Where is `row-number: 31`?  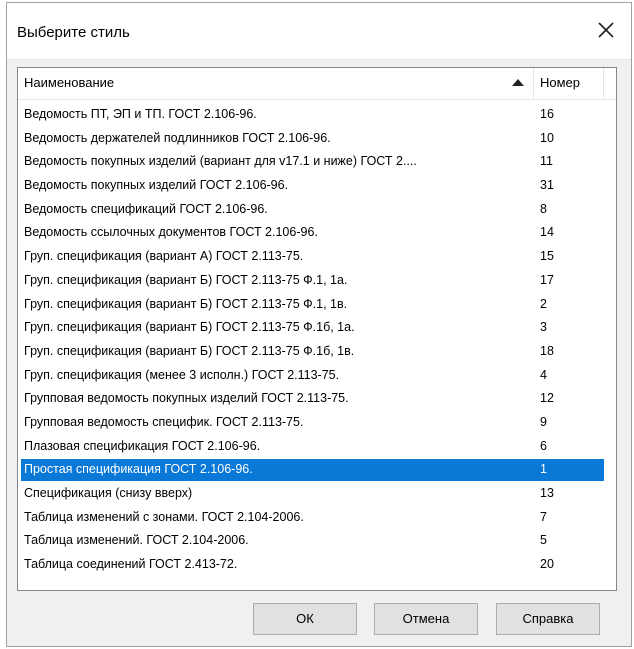
row-number: 31 is located at coordinates (547, 185).